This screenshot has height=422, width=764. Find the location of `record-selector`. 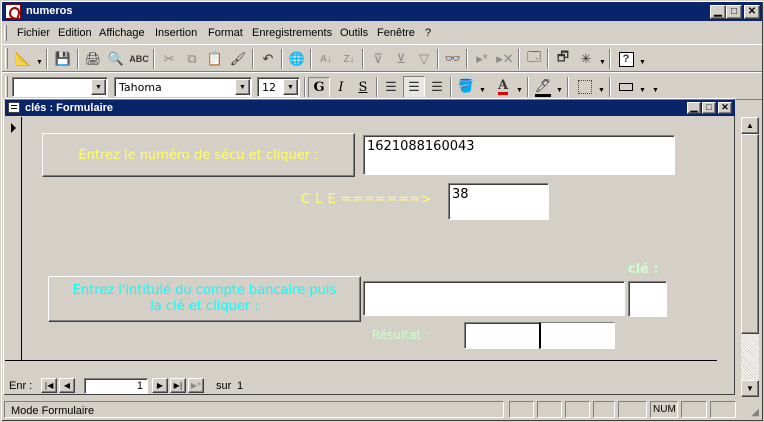

record-selector is located at coordinates (13, 238).